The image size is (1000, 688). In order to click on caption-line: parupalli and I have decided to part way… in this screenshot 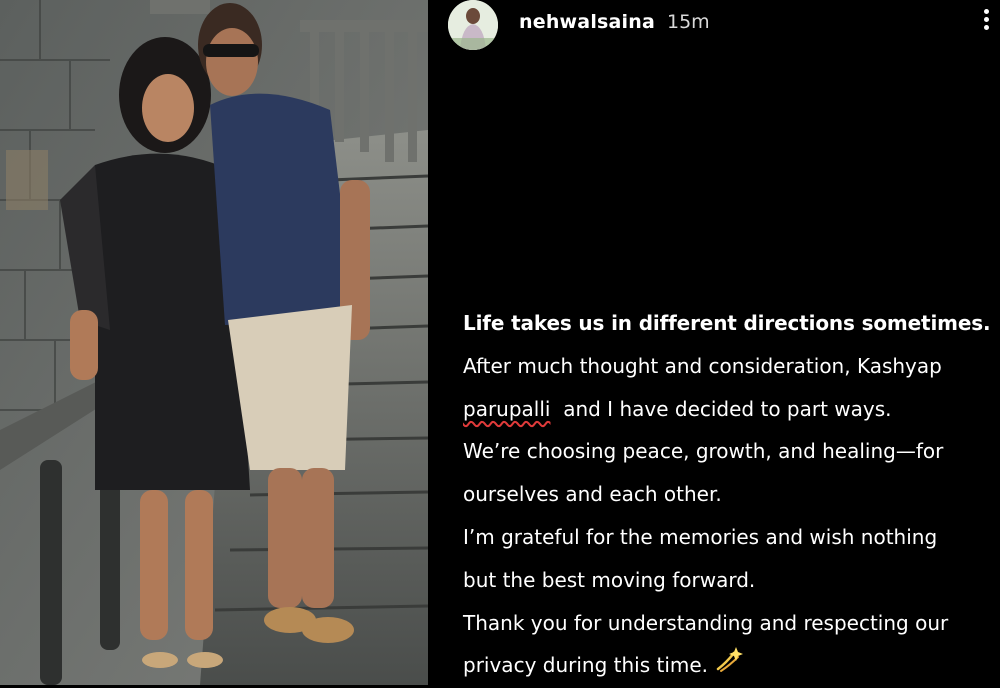, I will do `click(730, 409)`.